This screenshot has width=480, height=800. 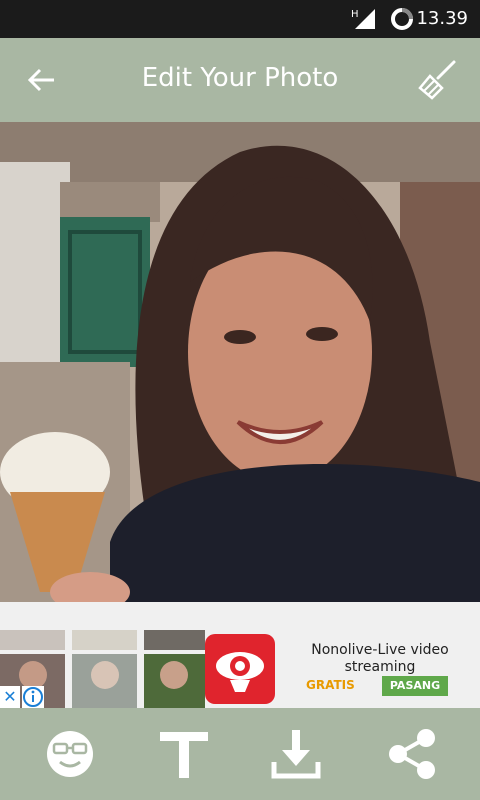 What do you see at coordinates (70, 754) in the screenshot?
I see `sticker-face-icon` at bounding box center [70, 754].